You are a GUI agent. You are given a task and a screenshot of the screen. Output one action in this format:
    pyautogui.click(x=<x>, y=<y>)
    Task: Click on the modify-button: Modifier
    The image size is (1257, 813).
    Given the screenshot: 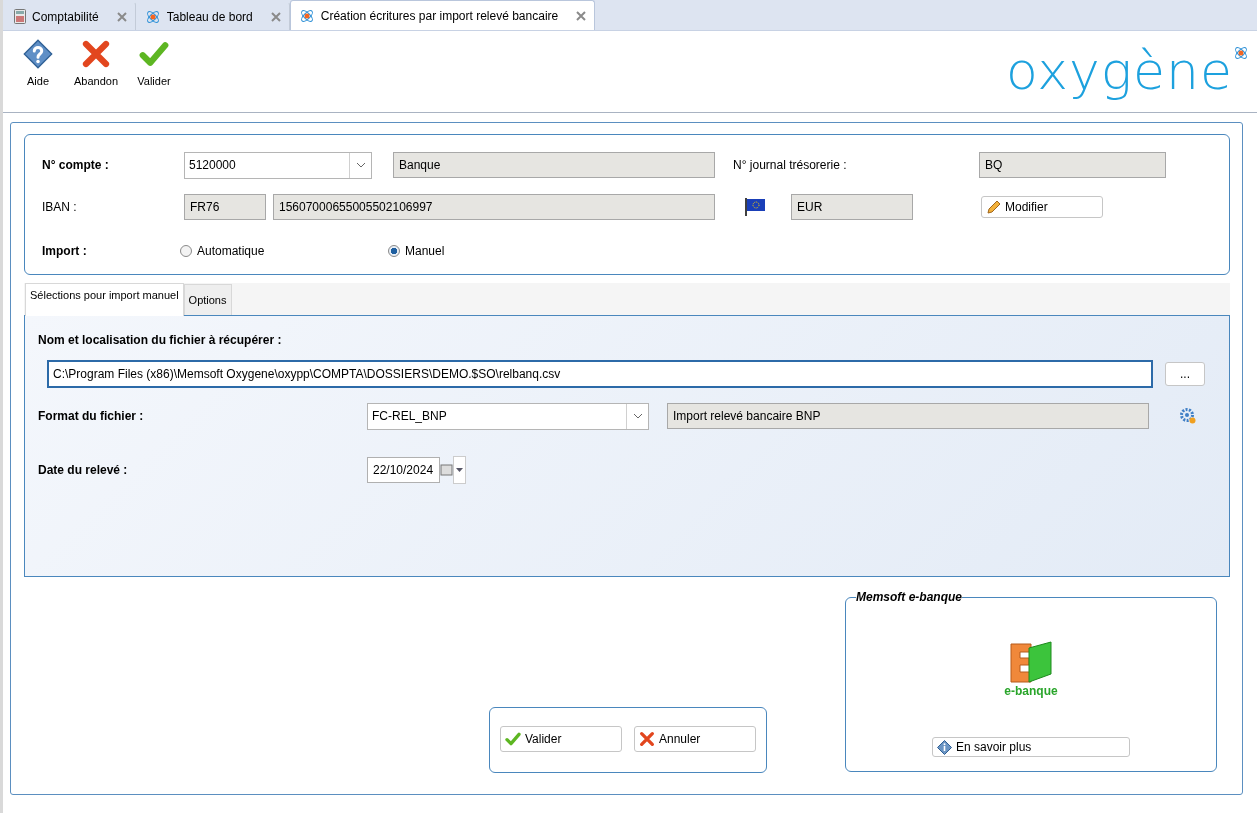 What is the action you would take?
    pyautogui.click(x=1042, y=207)
    